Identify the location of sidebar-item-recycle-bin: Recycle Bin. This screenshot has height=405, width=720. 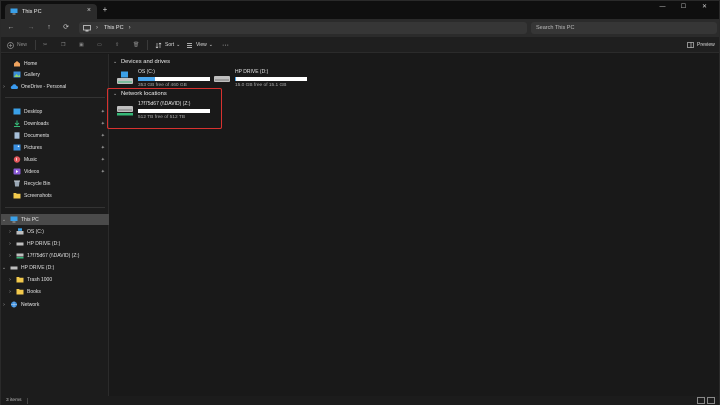
(55, 183).